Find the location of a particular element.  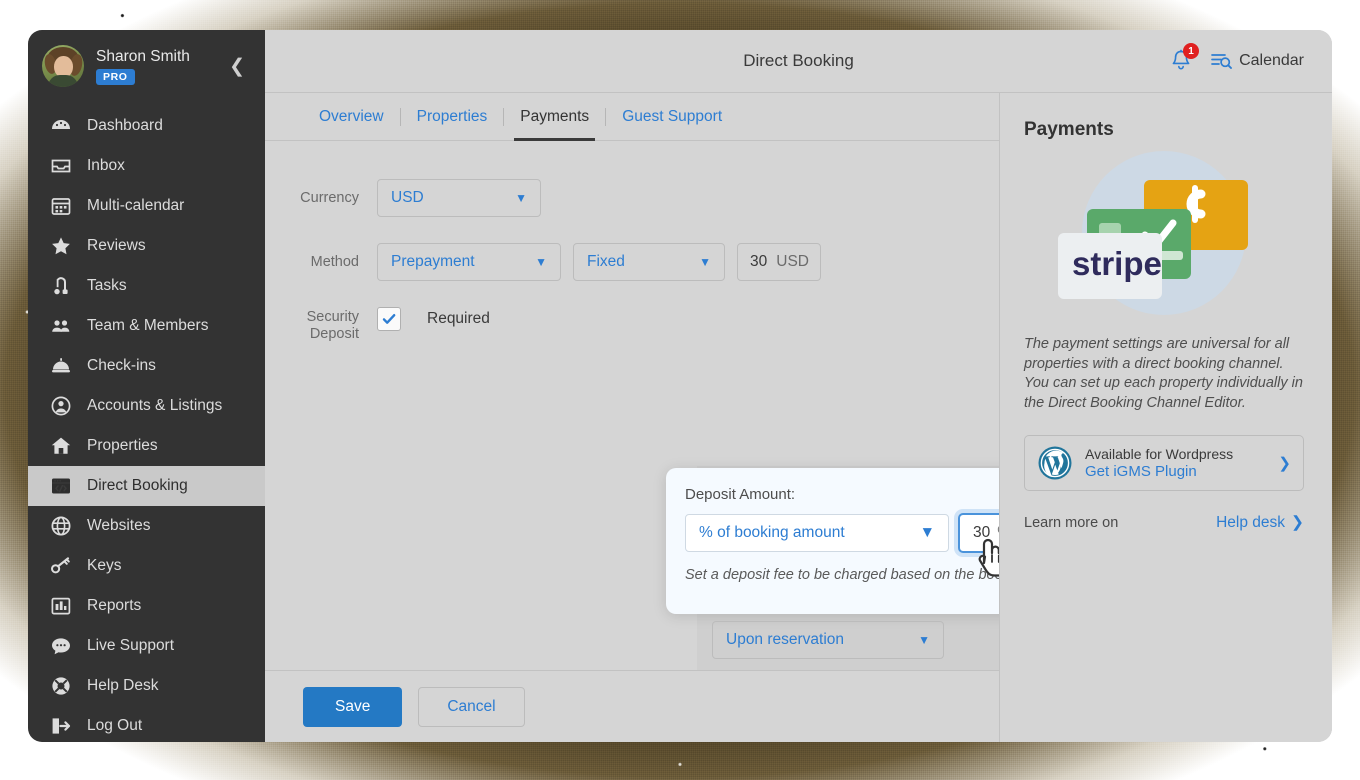

dashboard-icon-wrap is located at coordinates (61, 126).